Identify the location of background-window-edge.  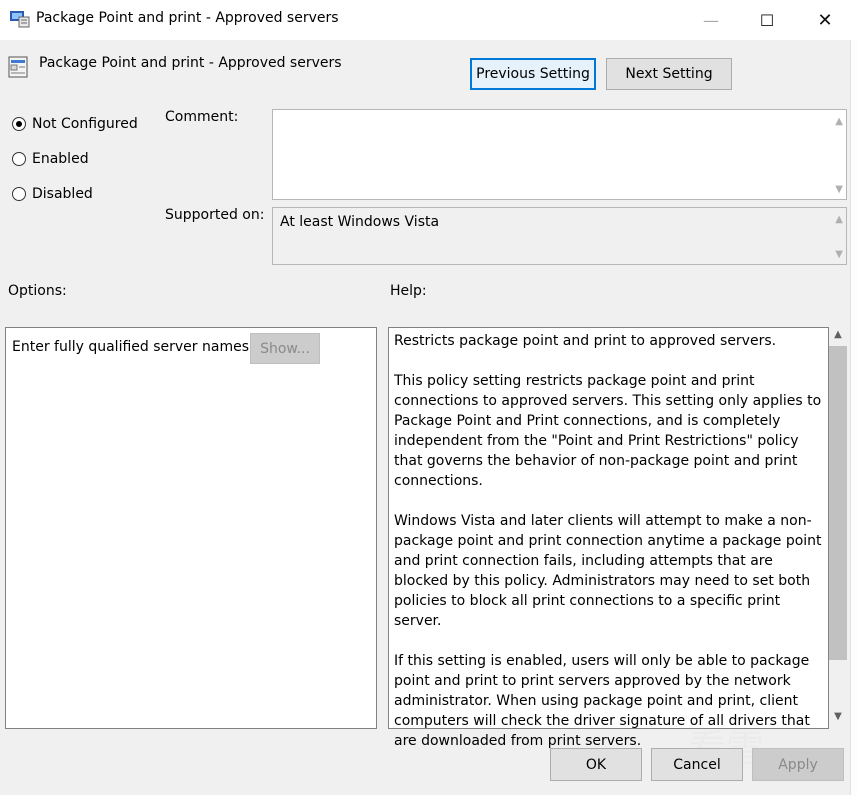
(853, 417).